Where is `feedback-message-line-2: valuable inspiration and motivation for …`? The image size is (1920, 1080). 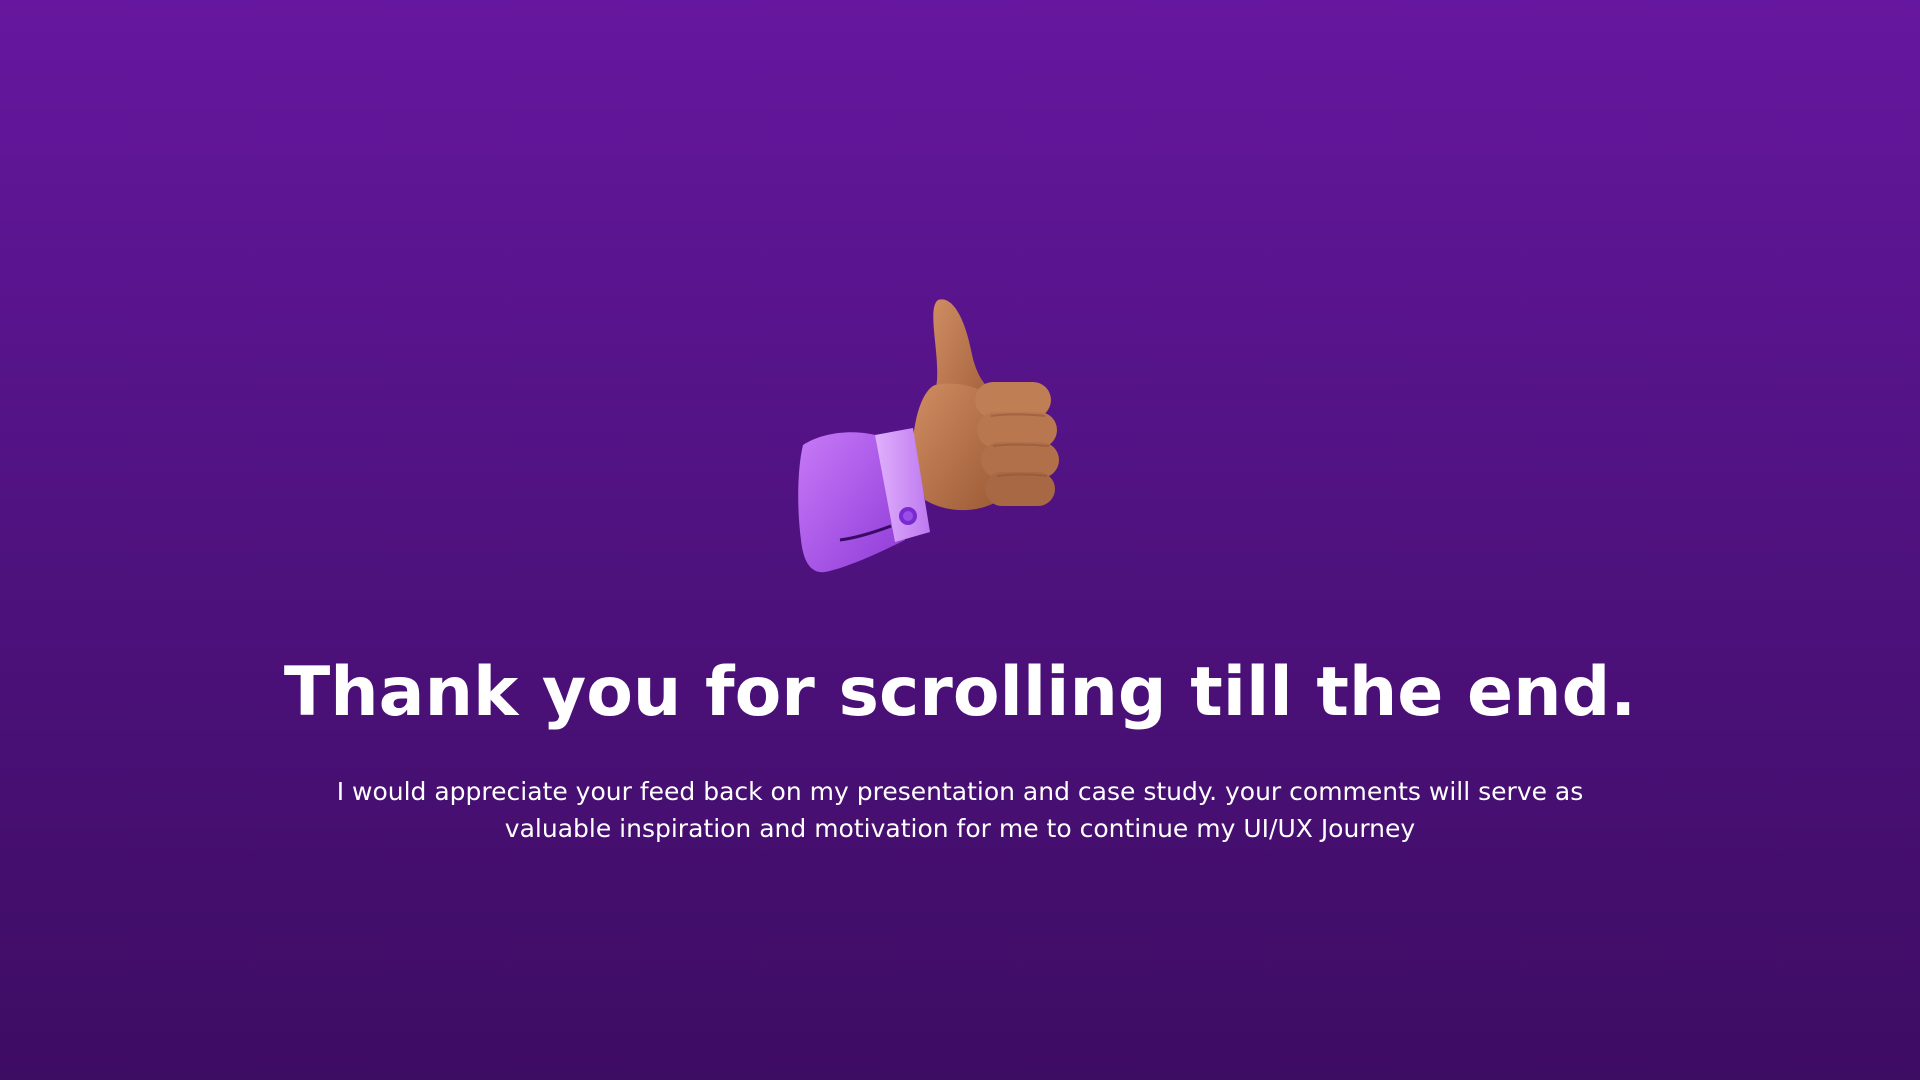
feedback-message-line-2: valuable inspiration and motivation for … is located at coordinates (960, 828).